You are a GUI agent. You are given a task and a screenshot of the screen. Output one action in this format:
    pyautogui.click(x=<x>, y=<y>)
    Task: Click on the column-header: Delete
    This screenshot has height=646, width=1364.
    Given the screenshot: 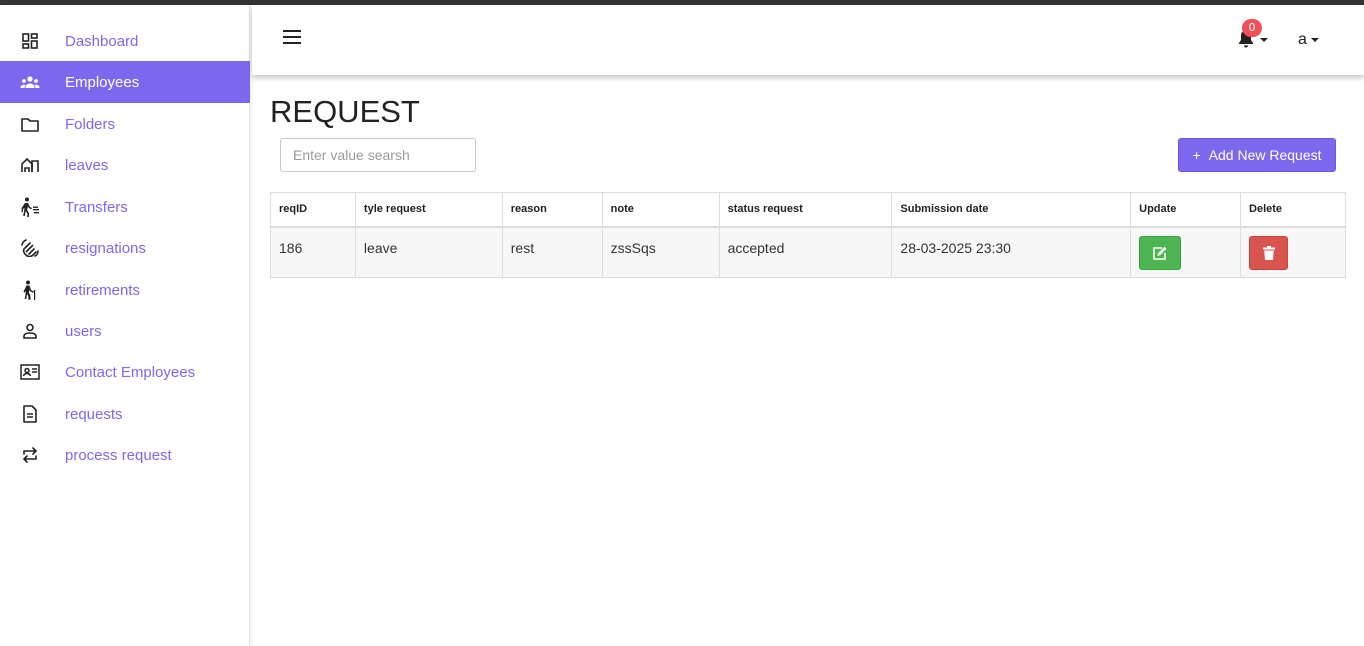 What is the action you would take?
    pyautogui.click(x=1293, y=210)
    